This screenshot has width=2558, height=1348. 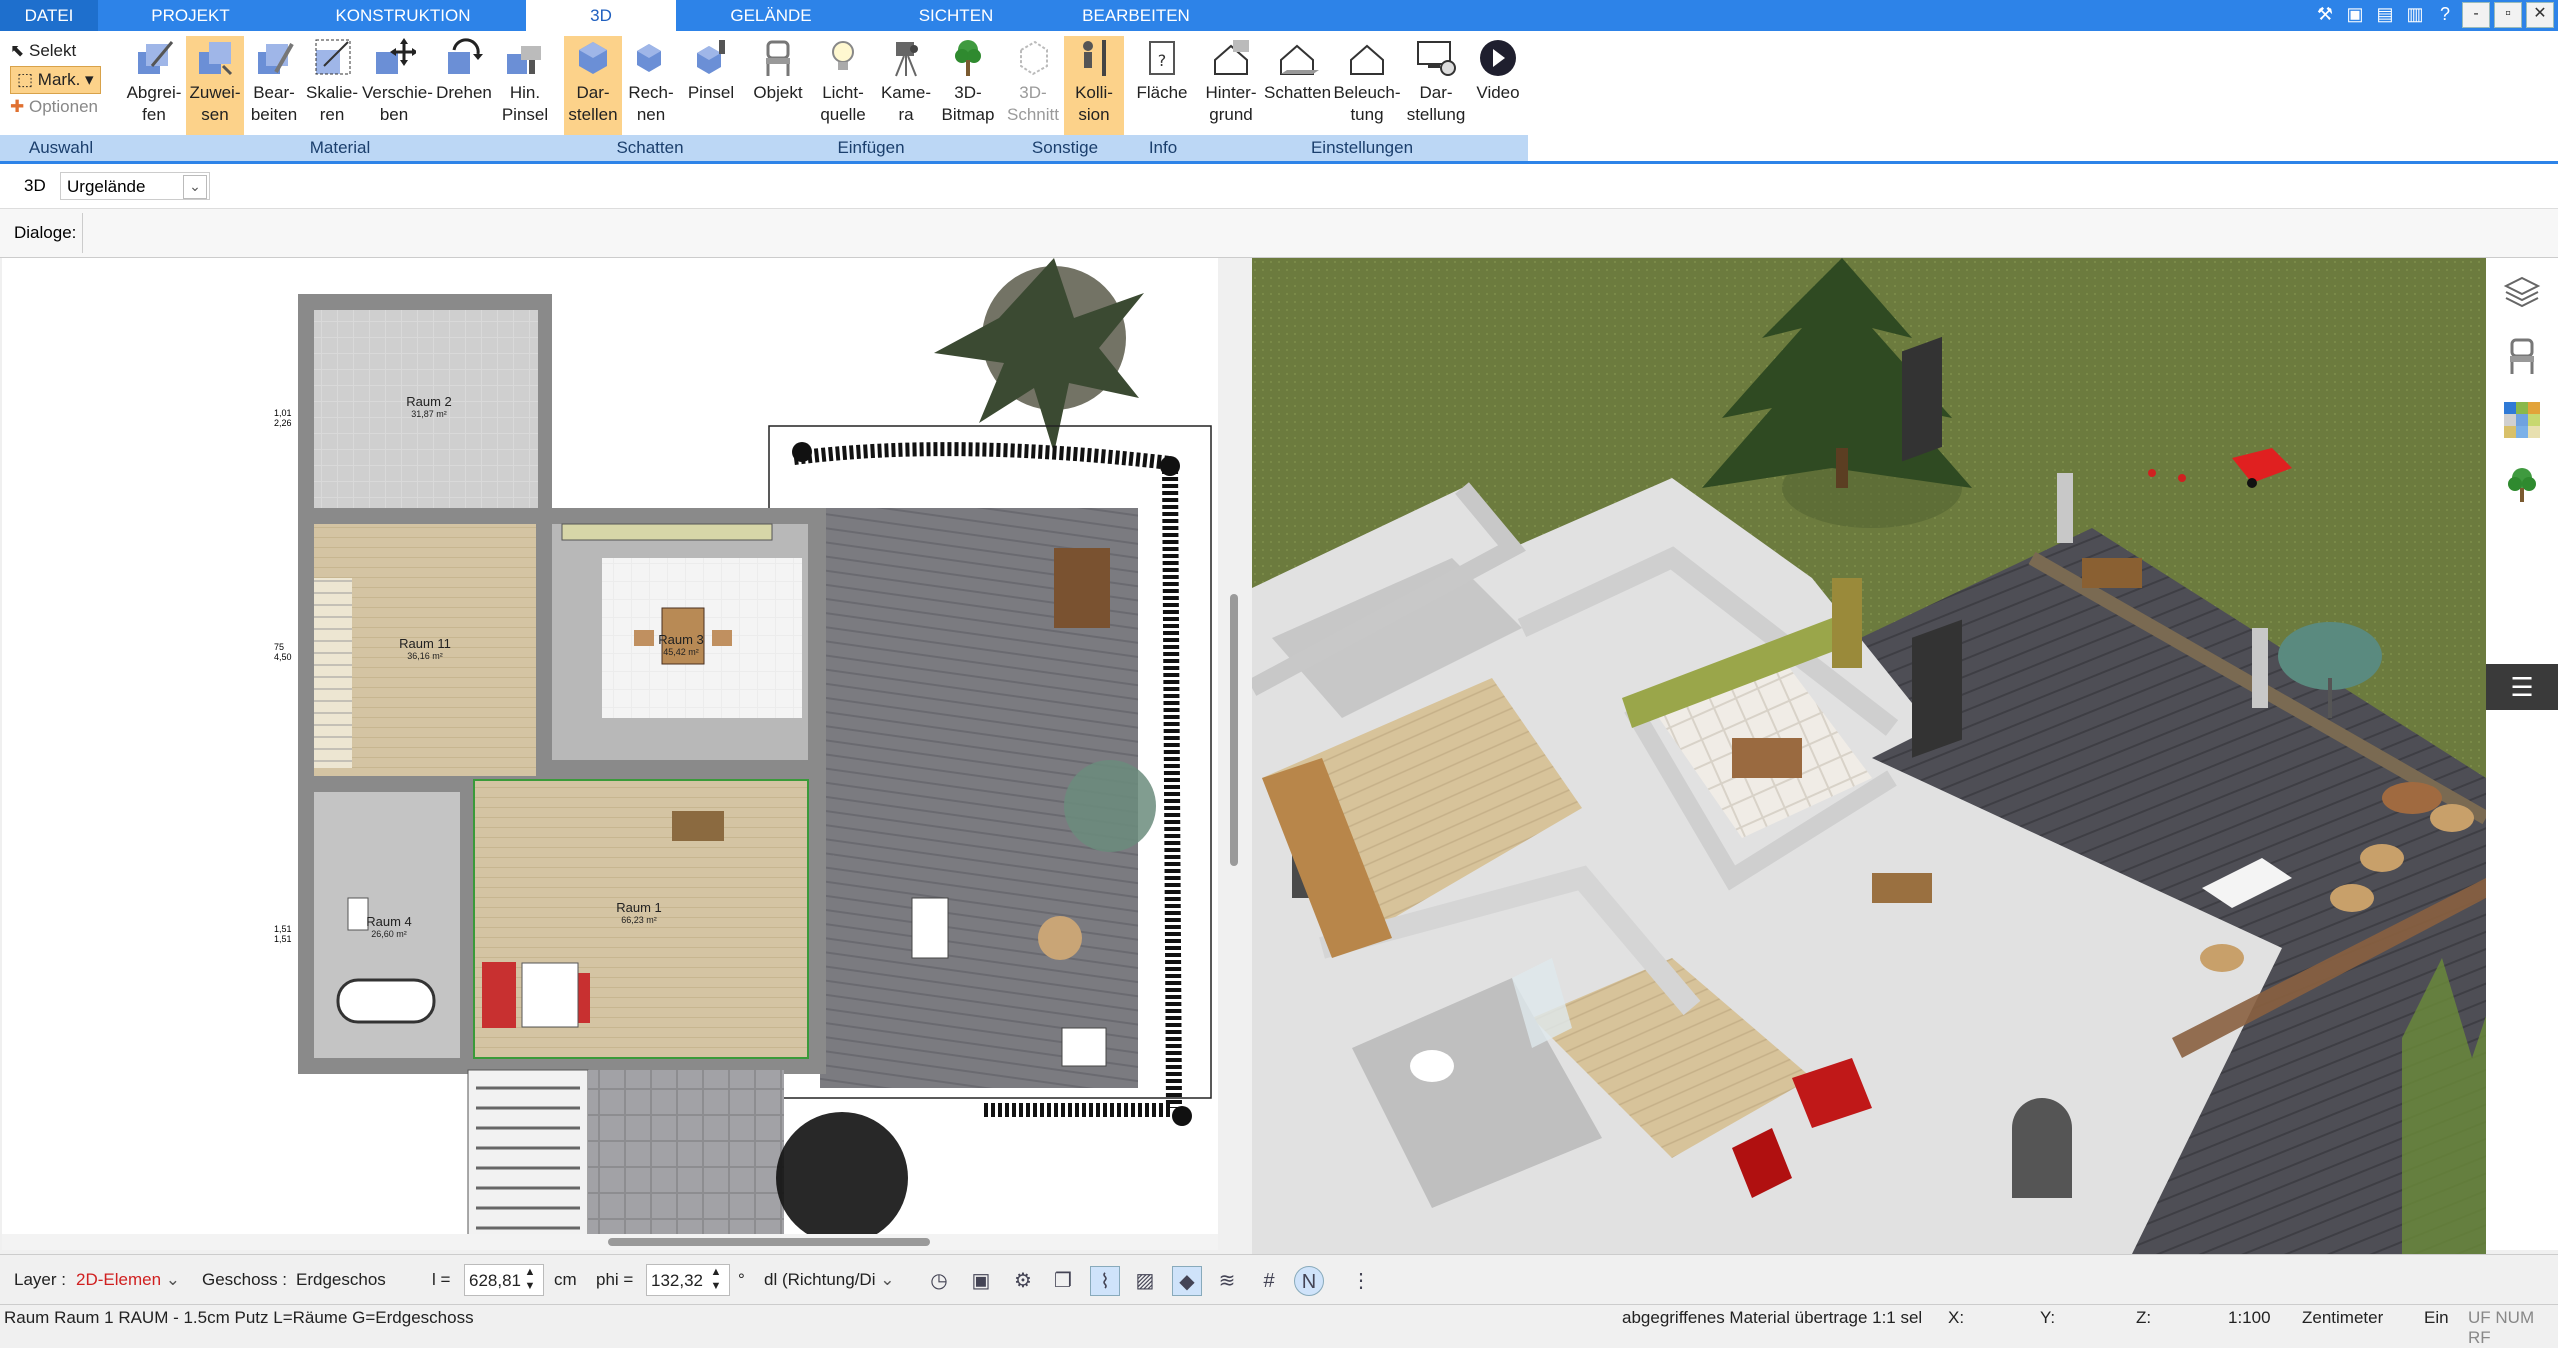 What do you see at coordinates (1084, 1047) in the screenshot?
I see `lounger` at bounding box center [1084, 1047].